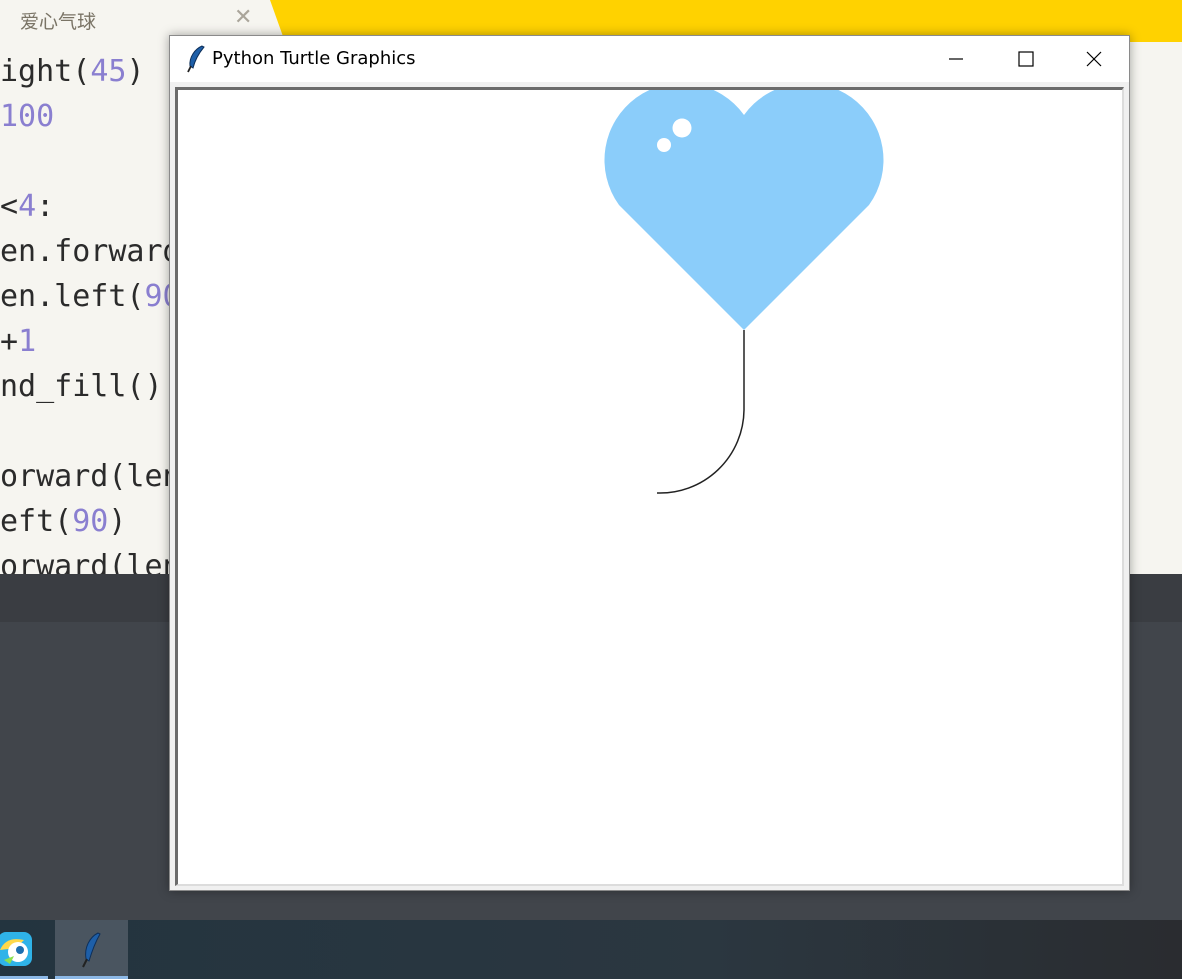  What do you see at coordinates (243, 17) in the screenshot?
I see `tab-close-icon: ✕` at bounding box center [243, 17].